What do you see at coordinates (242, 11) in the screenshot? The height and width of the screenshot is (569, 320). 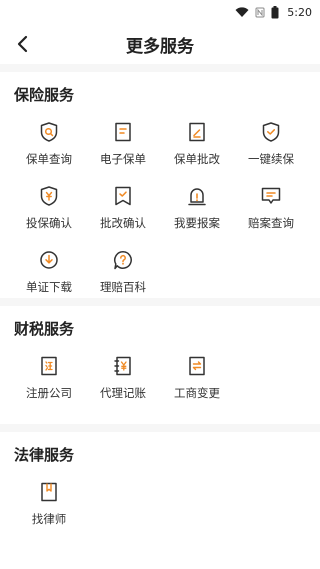 I see `wifi-icon` at bounding box center [242, 11].